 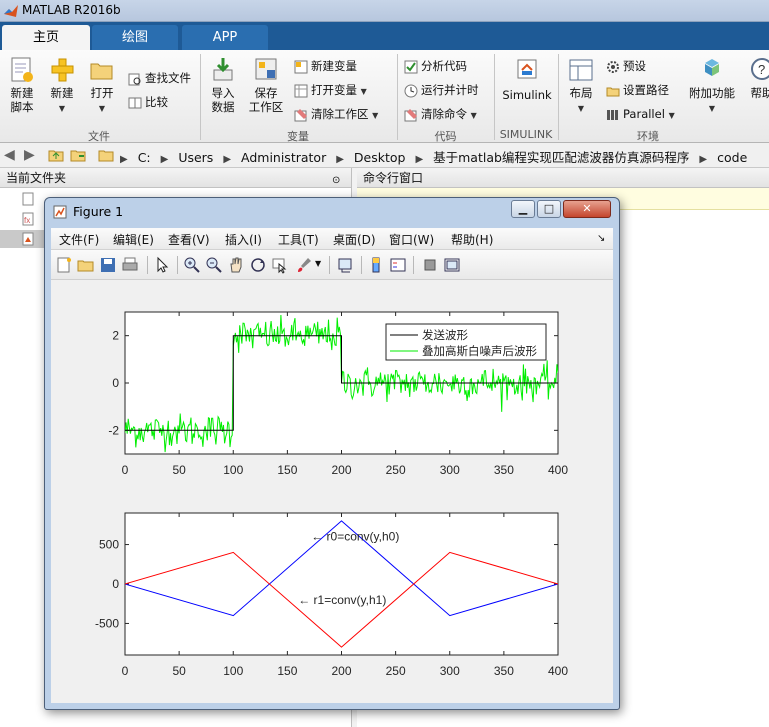 What do you see at coordinates (637, 90) in the screenshot?
I see `set-path-button: 设置路径` at bounding box center [637, 90].